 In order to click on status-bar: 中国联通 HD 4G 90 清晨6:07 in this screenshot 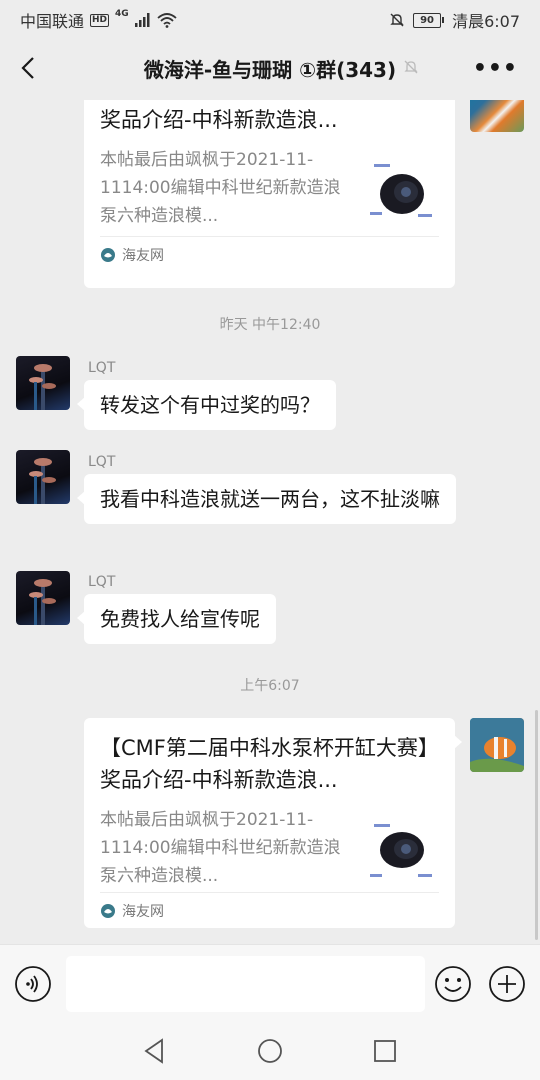, I will do `click(270, 18)`.